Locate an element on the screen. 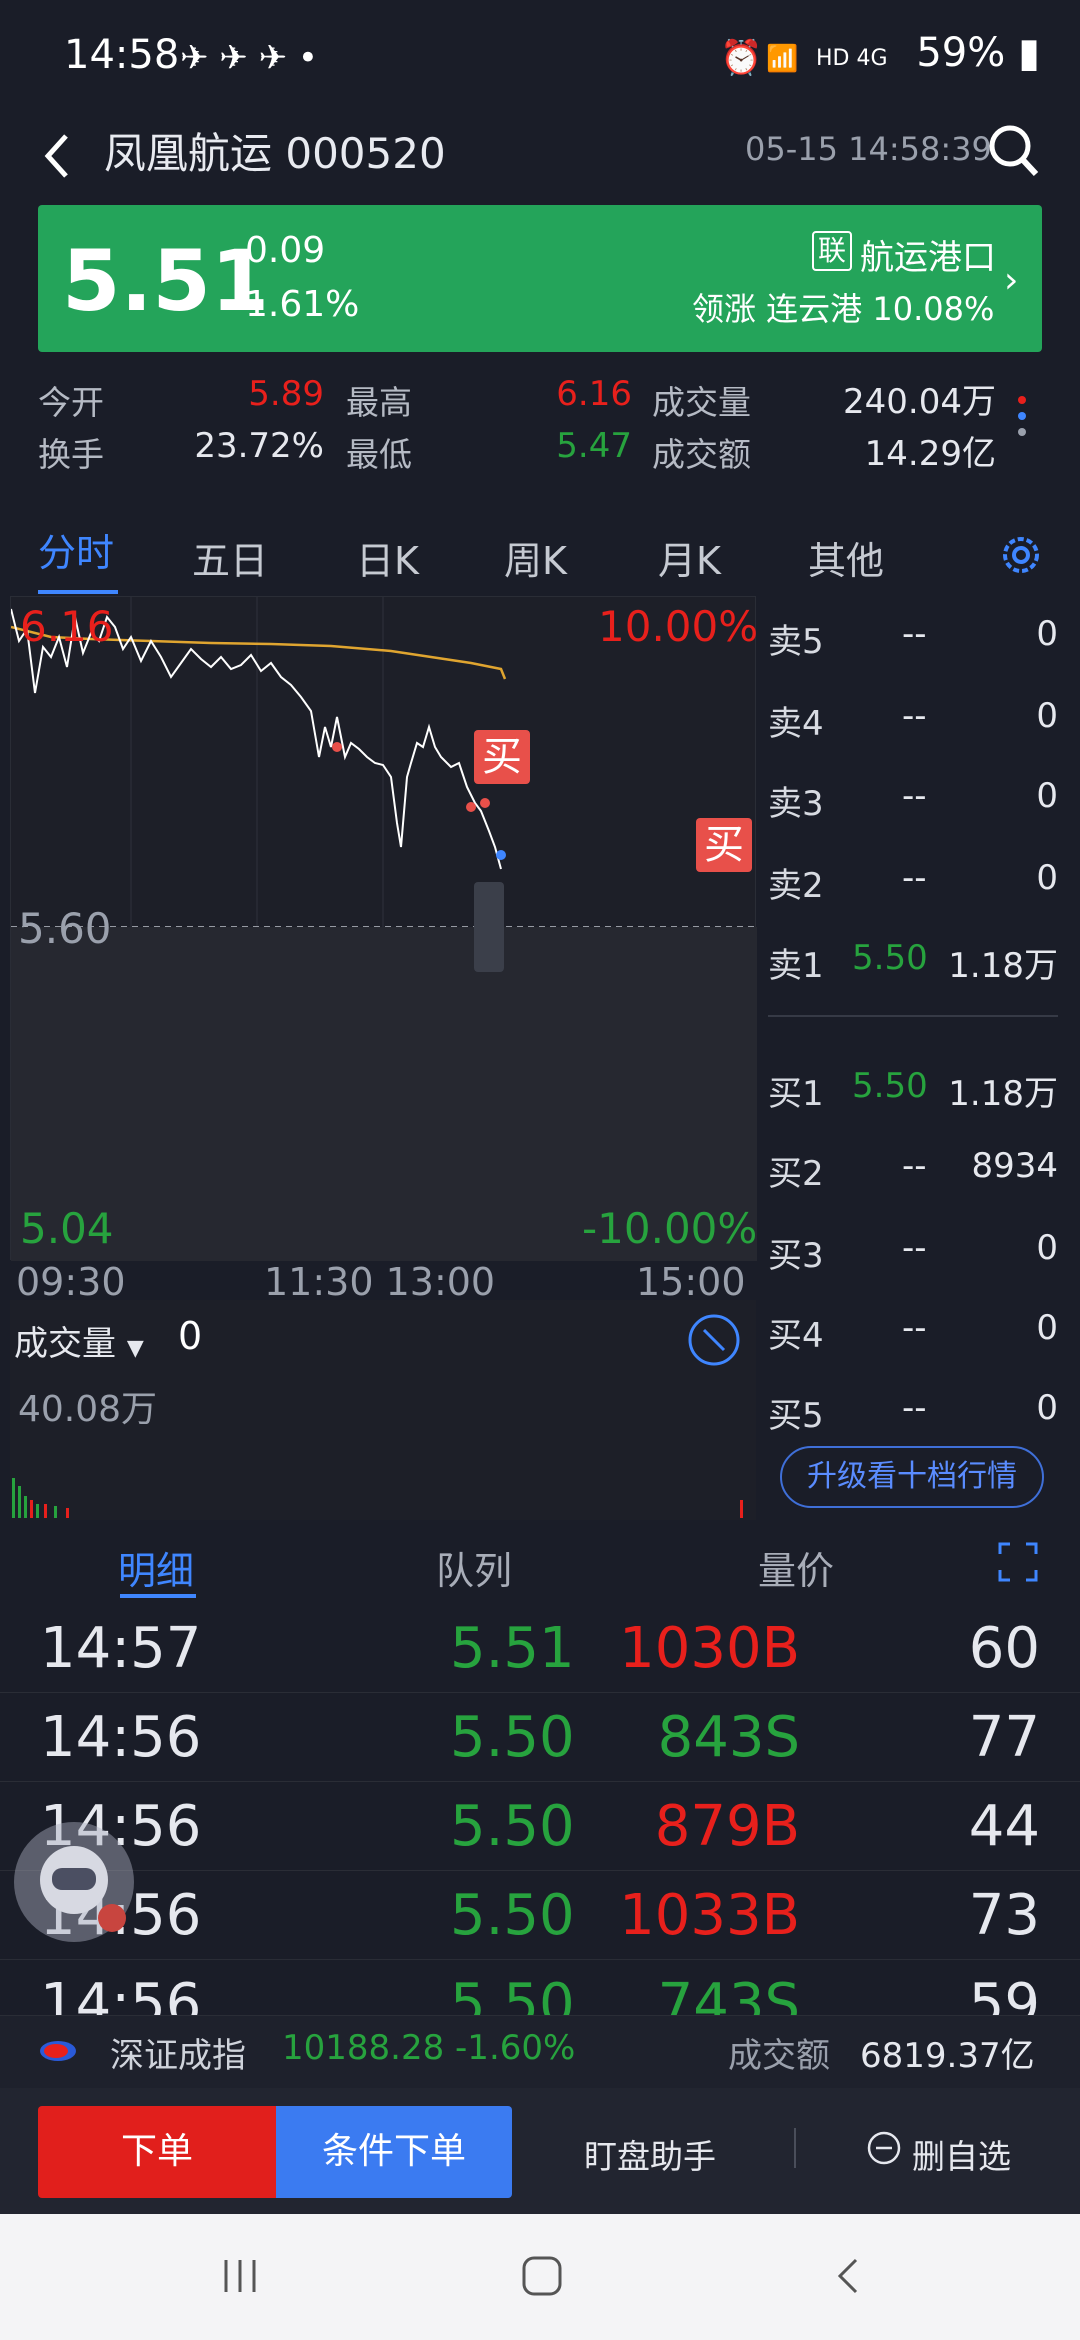  volume-label: 成交量 is located at coordinates (65, 1344).